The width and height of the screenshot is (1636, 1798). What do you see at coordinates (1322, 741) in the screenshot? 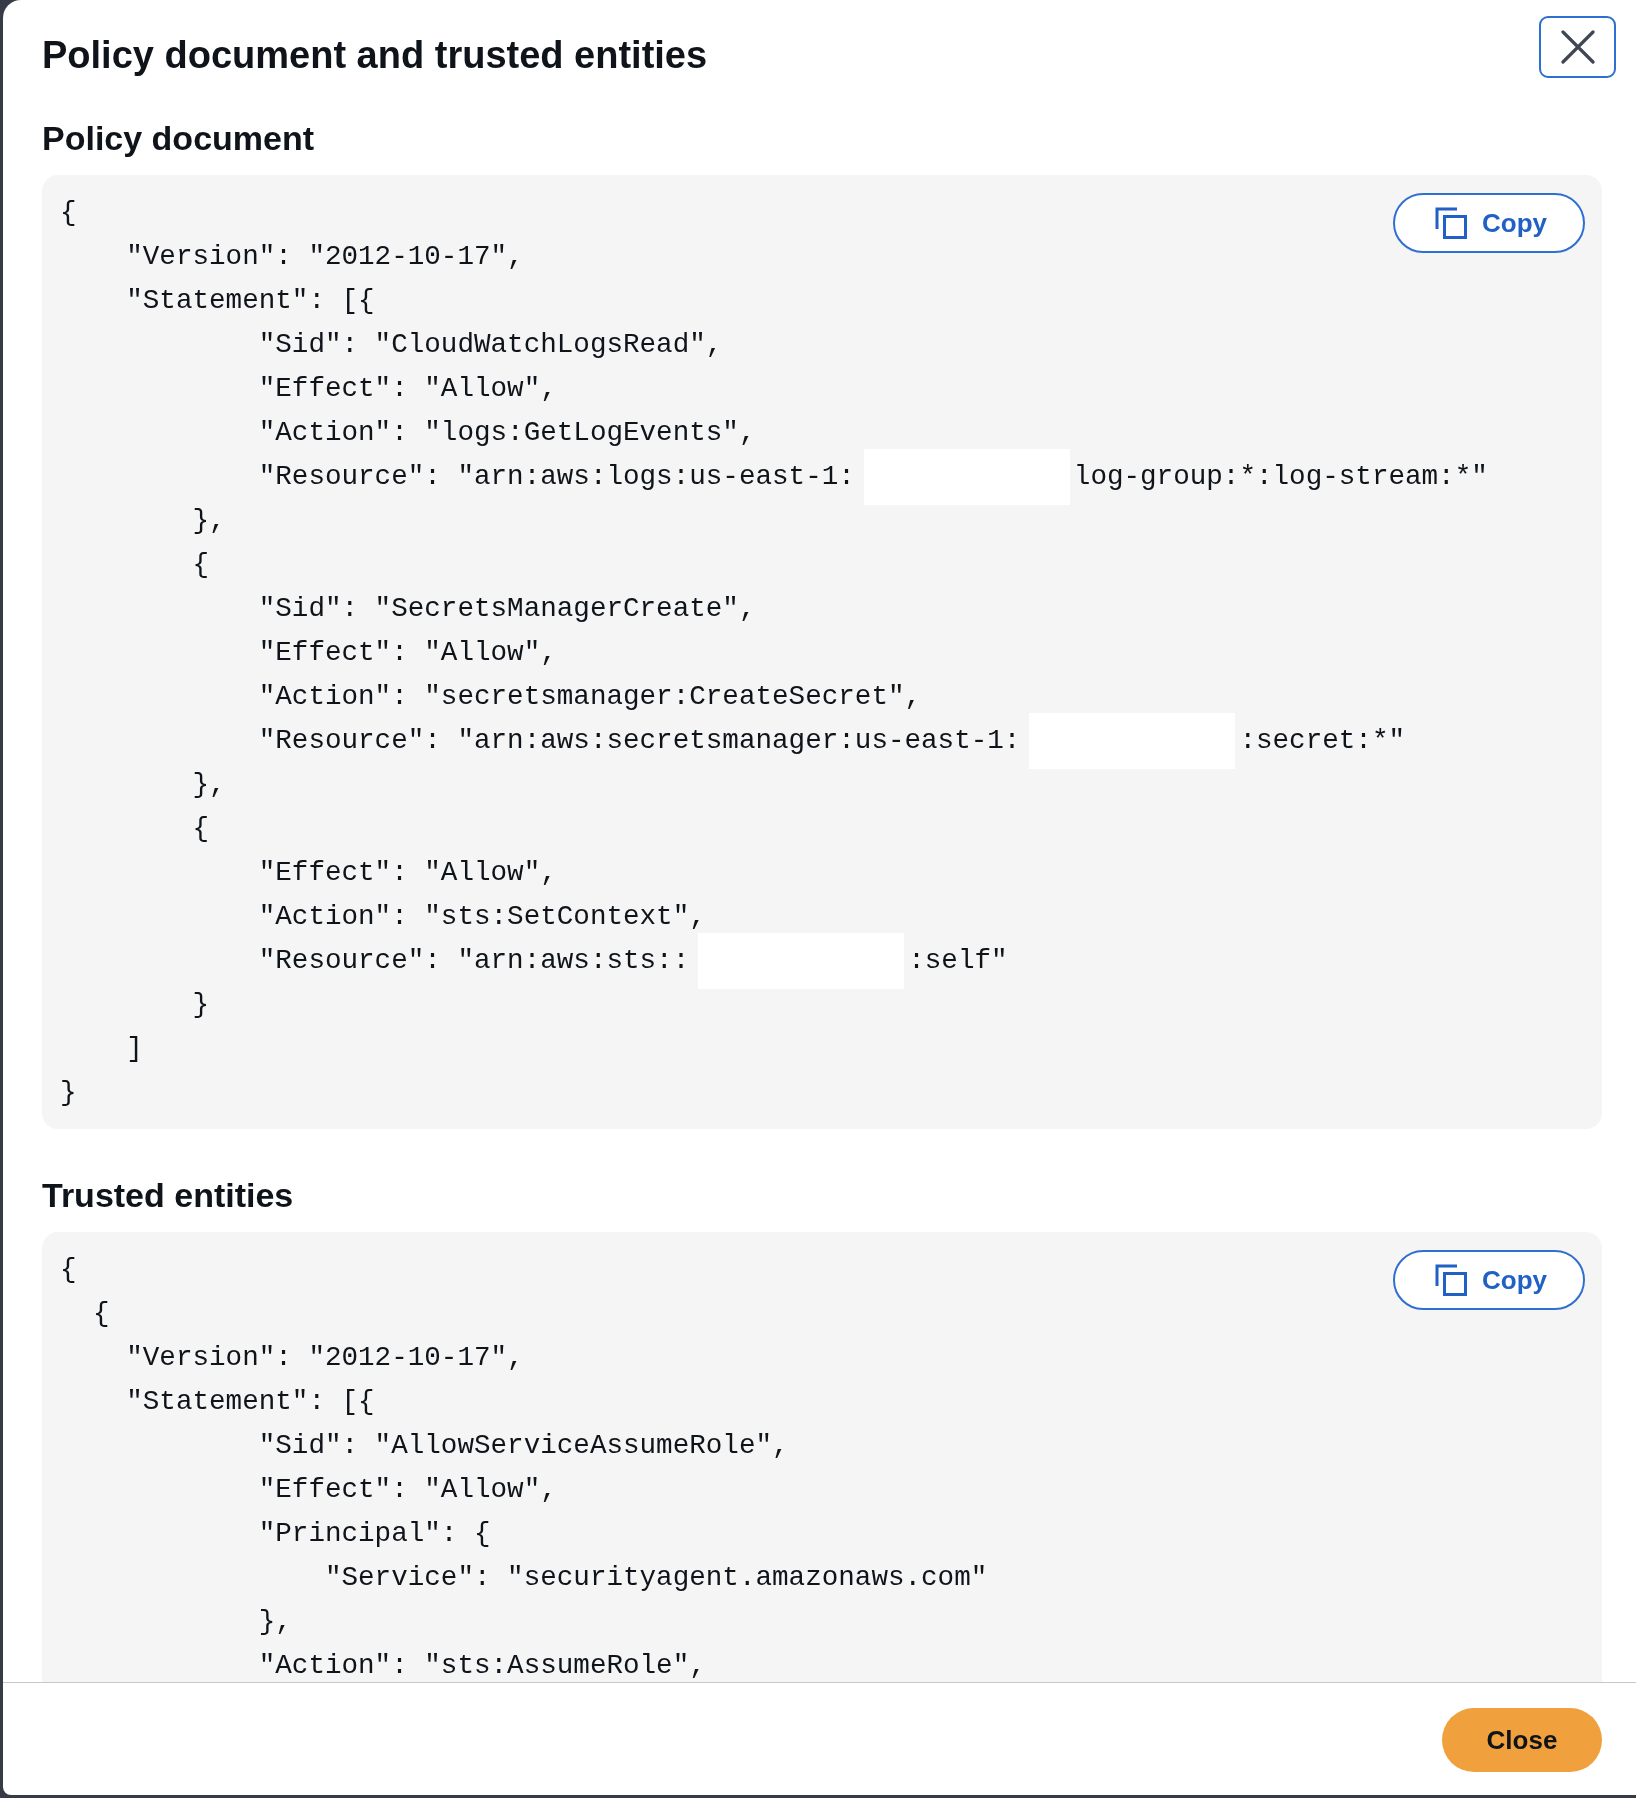
I see `code-text: :secret:*"` at bounding box center [1322, 741].